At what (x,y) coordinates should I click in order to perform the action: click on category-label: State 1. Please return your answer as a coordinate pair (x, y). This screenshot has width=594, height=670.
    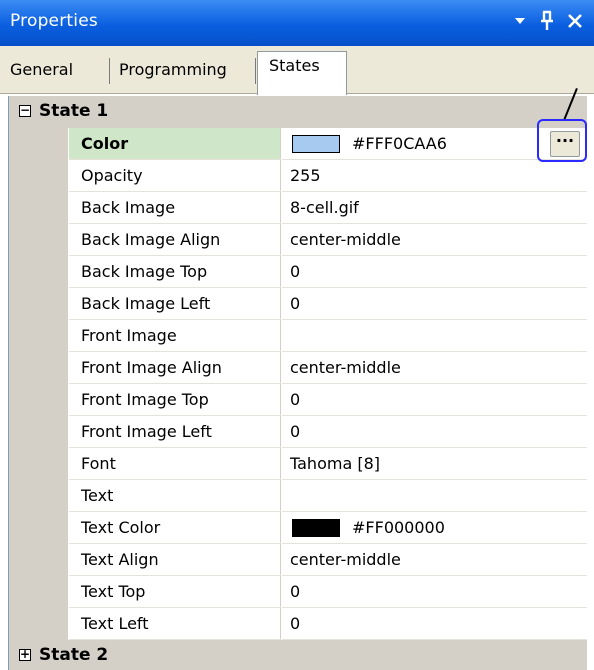
    Looking at the image, I should click on (74, 111).